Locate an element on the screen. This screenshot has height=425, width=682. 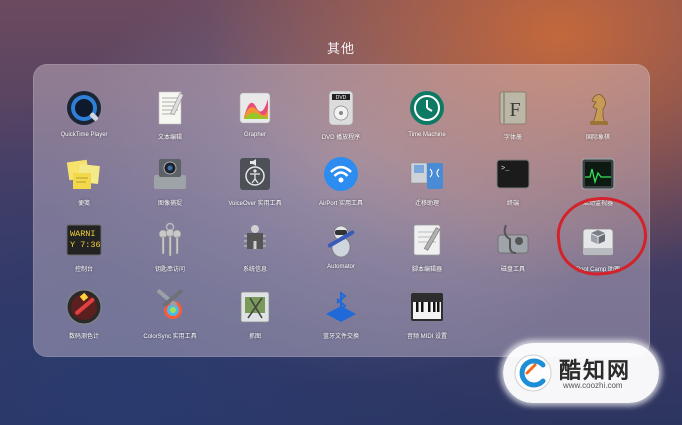
app-label: 钥匙串访问 is located at coordinates (169, 270).